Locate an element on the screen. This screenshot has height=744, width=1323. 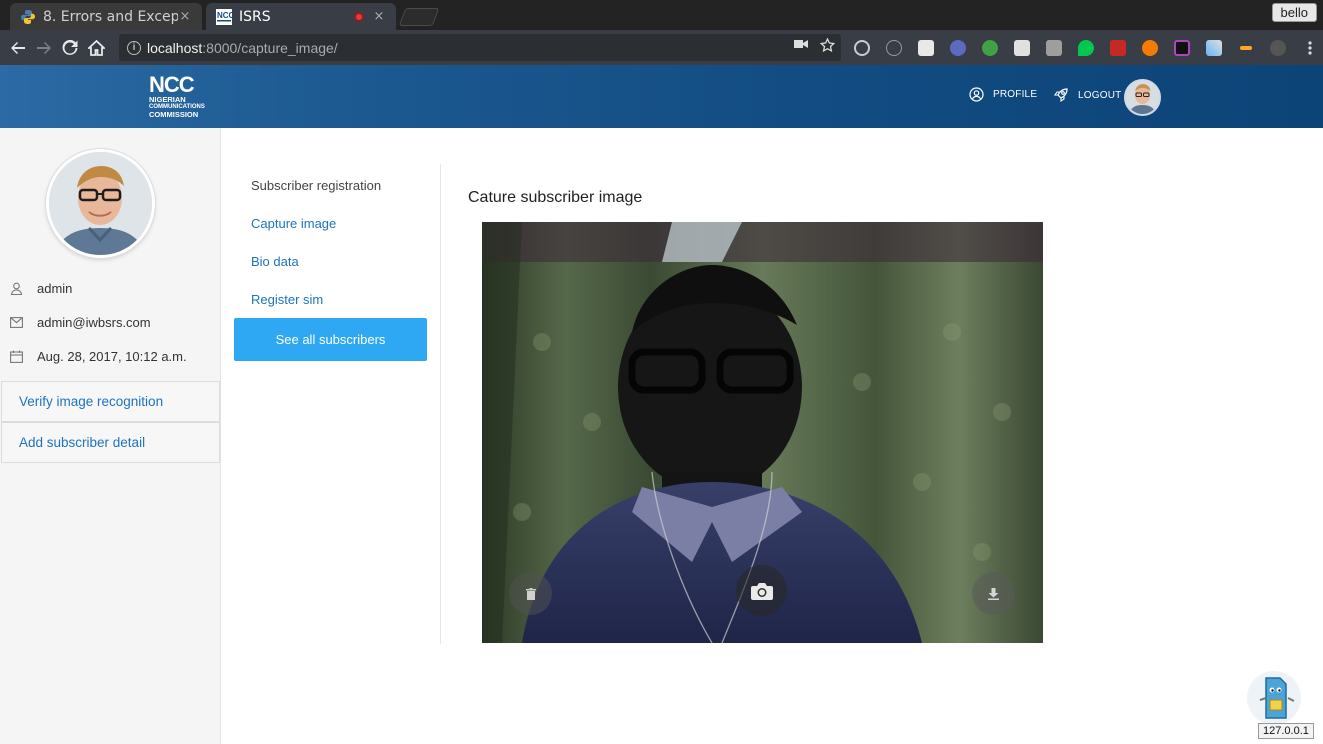
logout-link: LOGOUT is located at coordinates (1087, 95).